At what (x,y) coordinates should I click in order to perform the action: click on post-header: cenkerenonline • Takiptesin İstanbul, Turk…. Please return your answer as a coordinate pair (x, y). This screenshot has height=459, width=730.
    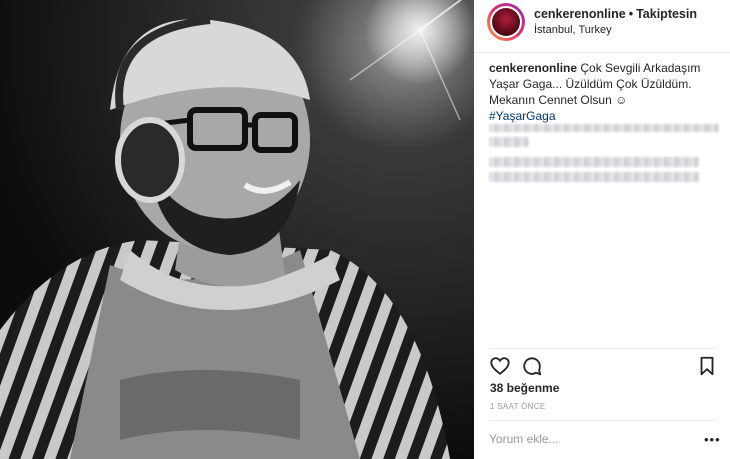
    Looking at the image, I should click on (602, 26).